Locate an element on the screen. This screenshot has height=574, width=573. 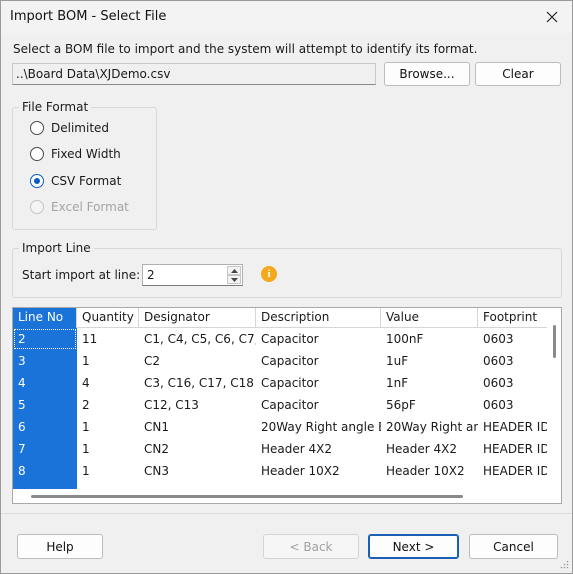
radio-label: Delimited is located at coordinates (80, 128).